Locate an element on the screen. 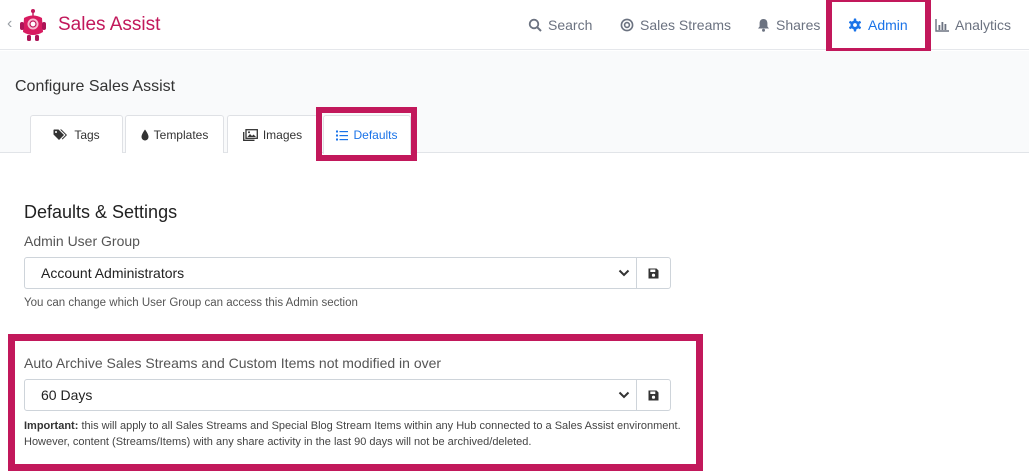  nav-shares: Shares is located at coordinates (788, 25).